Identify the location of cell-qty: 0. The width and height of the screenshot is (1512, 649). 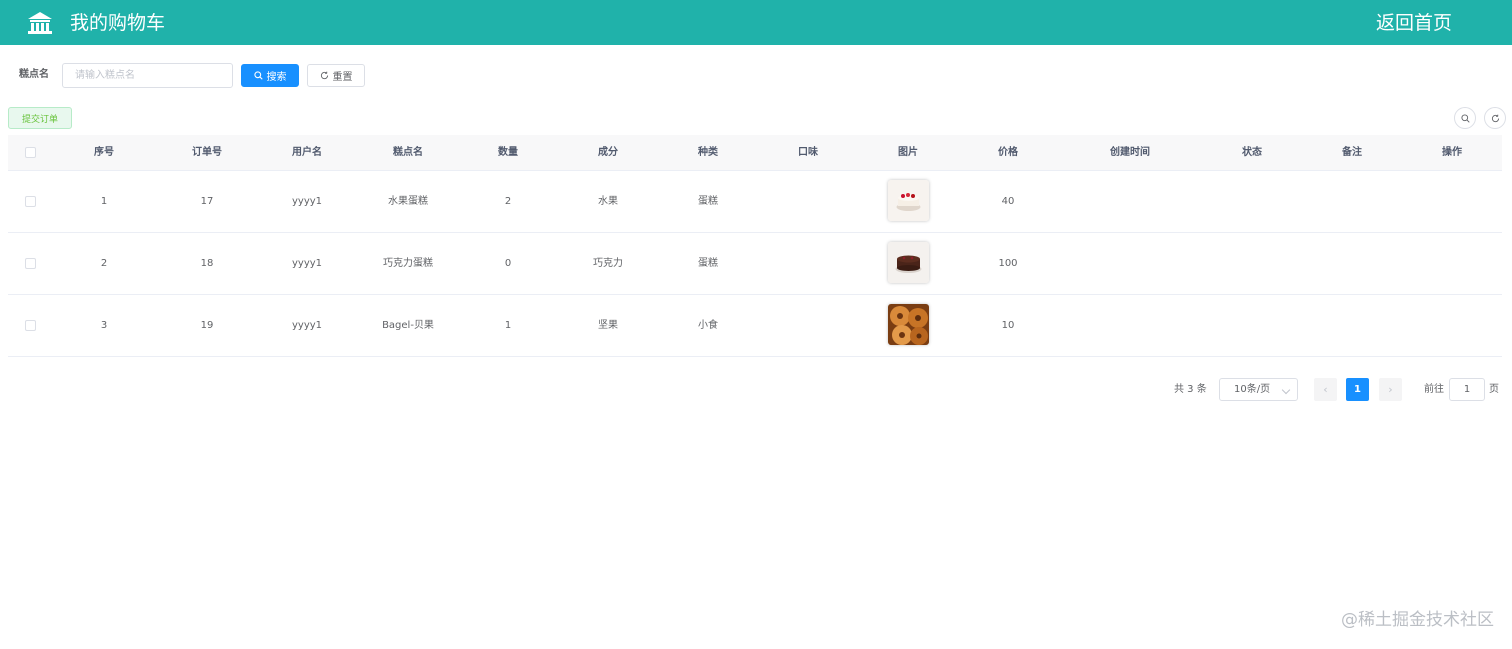
(508, 263).